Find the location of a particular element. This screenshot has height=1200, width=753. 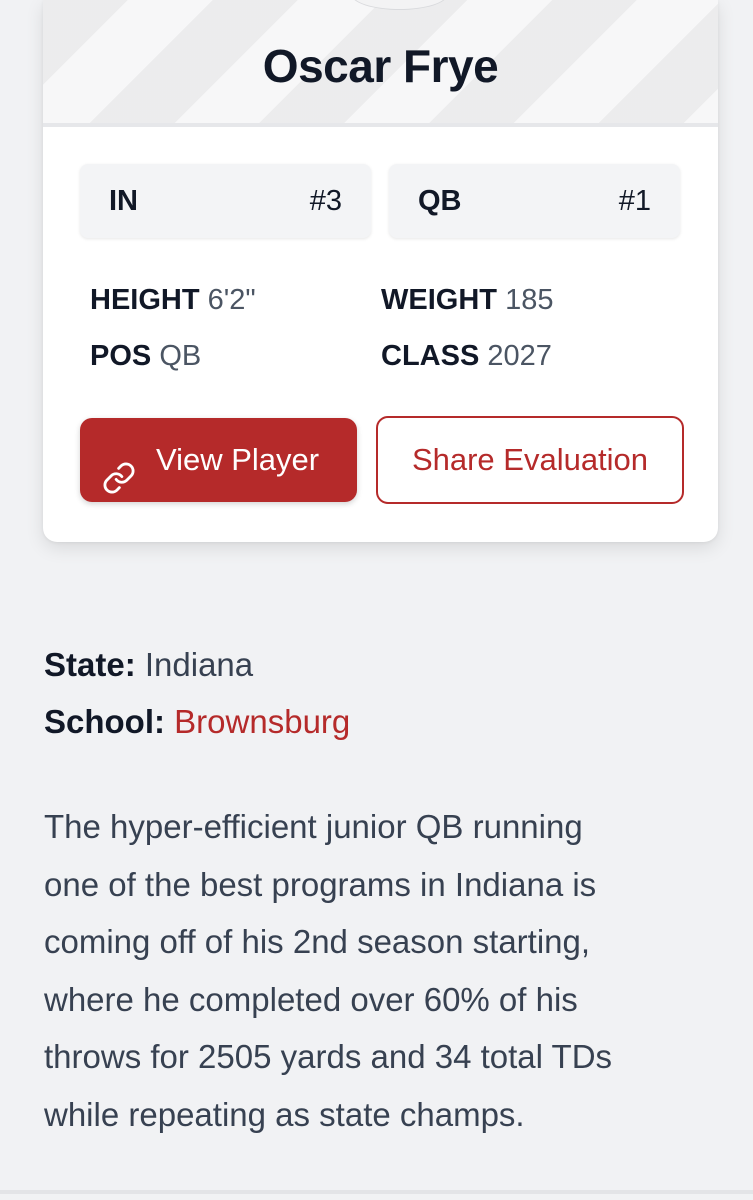

school-label: School: is located at coordinates (104, 721).